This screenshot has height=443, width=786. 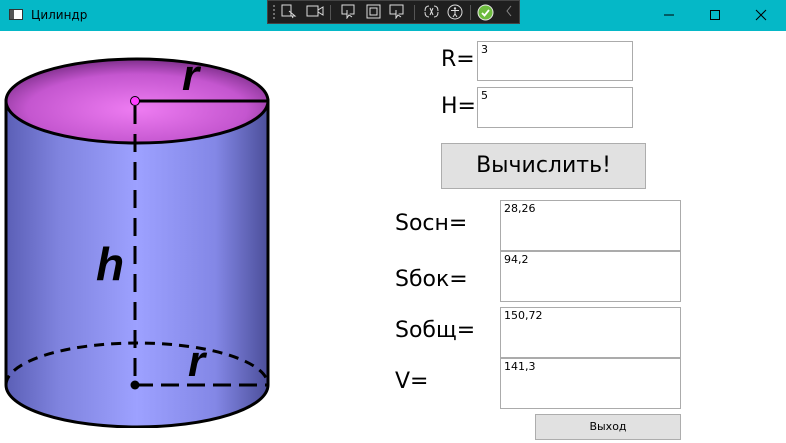 What do you see at coordinates (669, 15) in the screenshot?
I see `minimize-button` at bounding box center [669, 15].